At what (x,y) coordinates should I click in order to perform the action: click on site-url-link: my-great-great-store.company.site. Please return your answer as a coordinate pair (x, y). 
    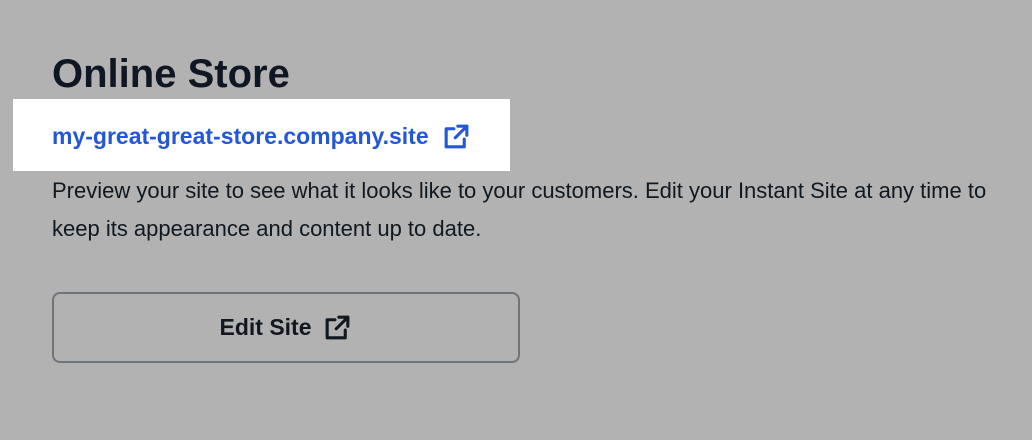
    Looking at the image, I should click on (262, 136).